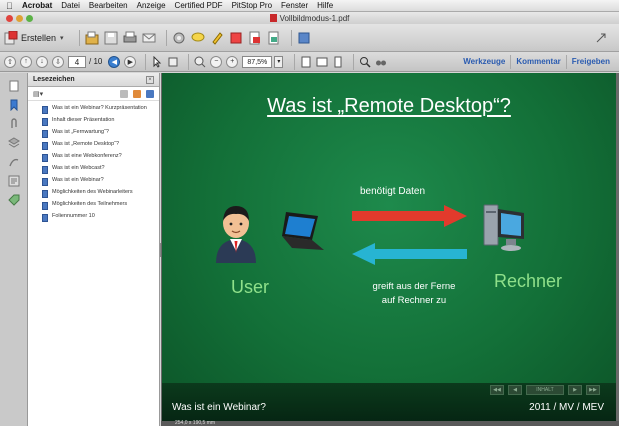  Describe the element at coordinates (484, 62) in the screenshot. I see `tab-werkzeuge: Werkzeuge` at that location.